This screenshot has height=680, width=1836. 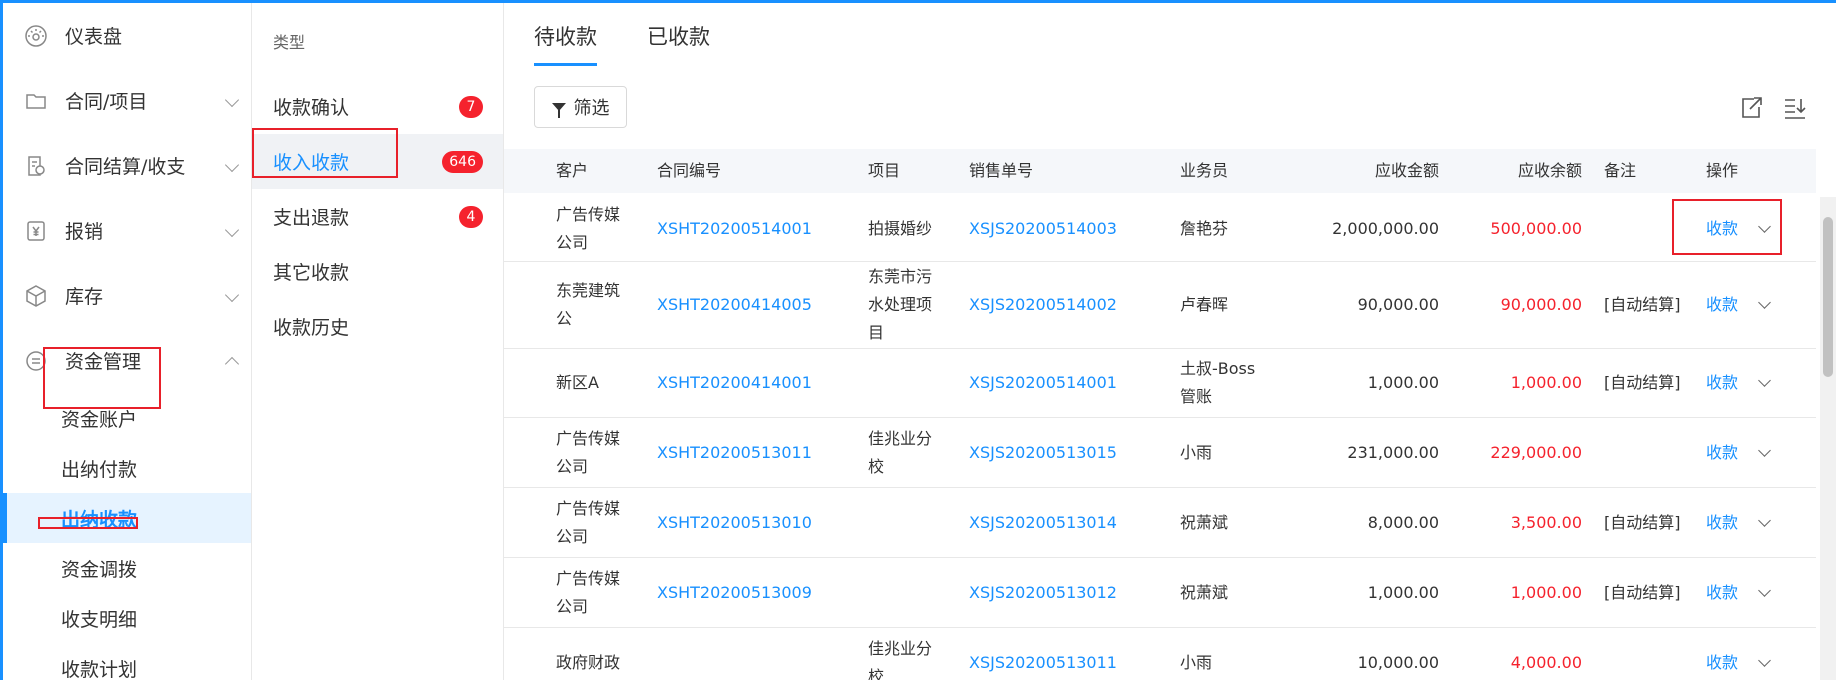 I want to click on sidebar-item-dashboard: 仪表盘, so click(x=127, y=35).